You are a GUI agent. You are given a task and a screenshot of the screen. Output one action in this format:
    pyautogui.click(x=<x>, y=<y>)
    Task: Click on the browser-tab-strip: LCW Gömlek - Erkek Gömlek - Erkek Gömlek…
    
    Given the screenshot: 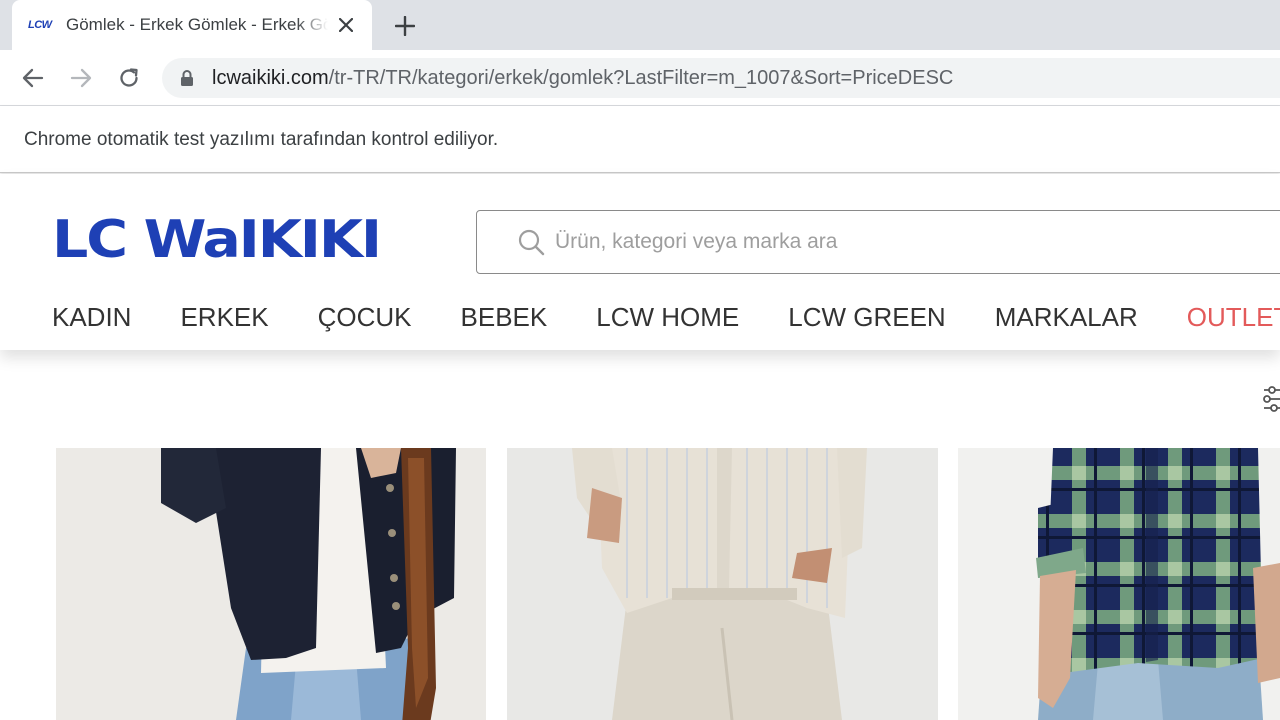 What is the action you would take?
    pyautogui.click(x=640, y=25)
    